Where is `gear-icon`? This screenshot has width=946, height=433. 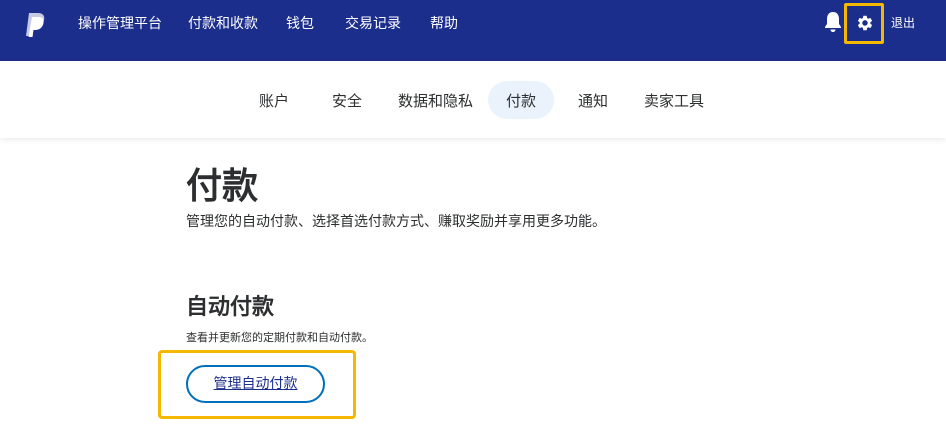
gear-icon is located at coordinates (865, 23).